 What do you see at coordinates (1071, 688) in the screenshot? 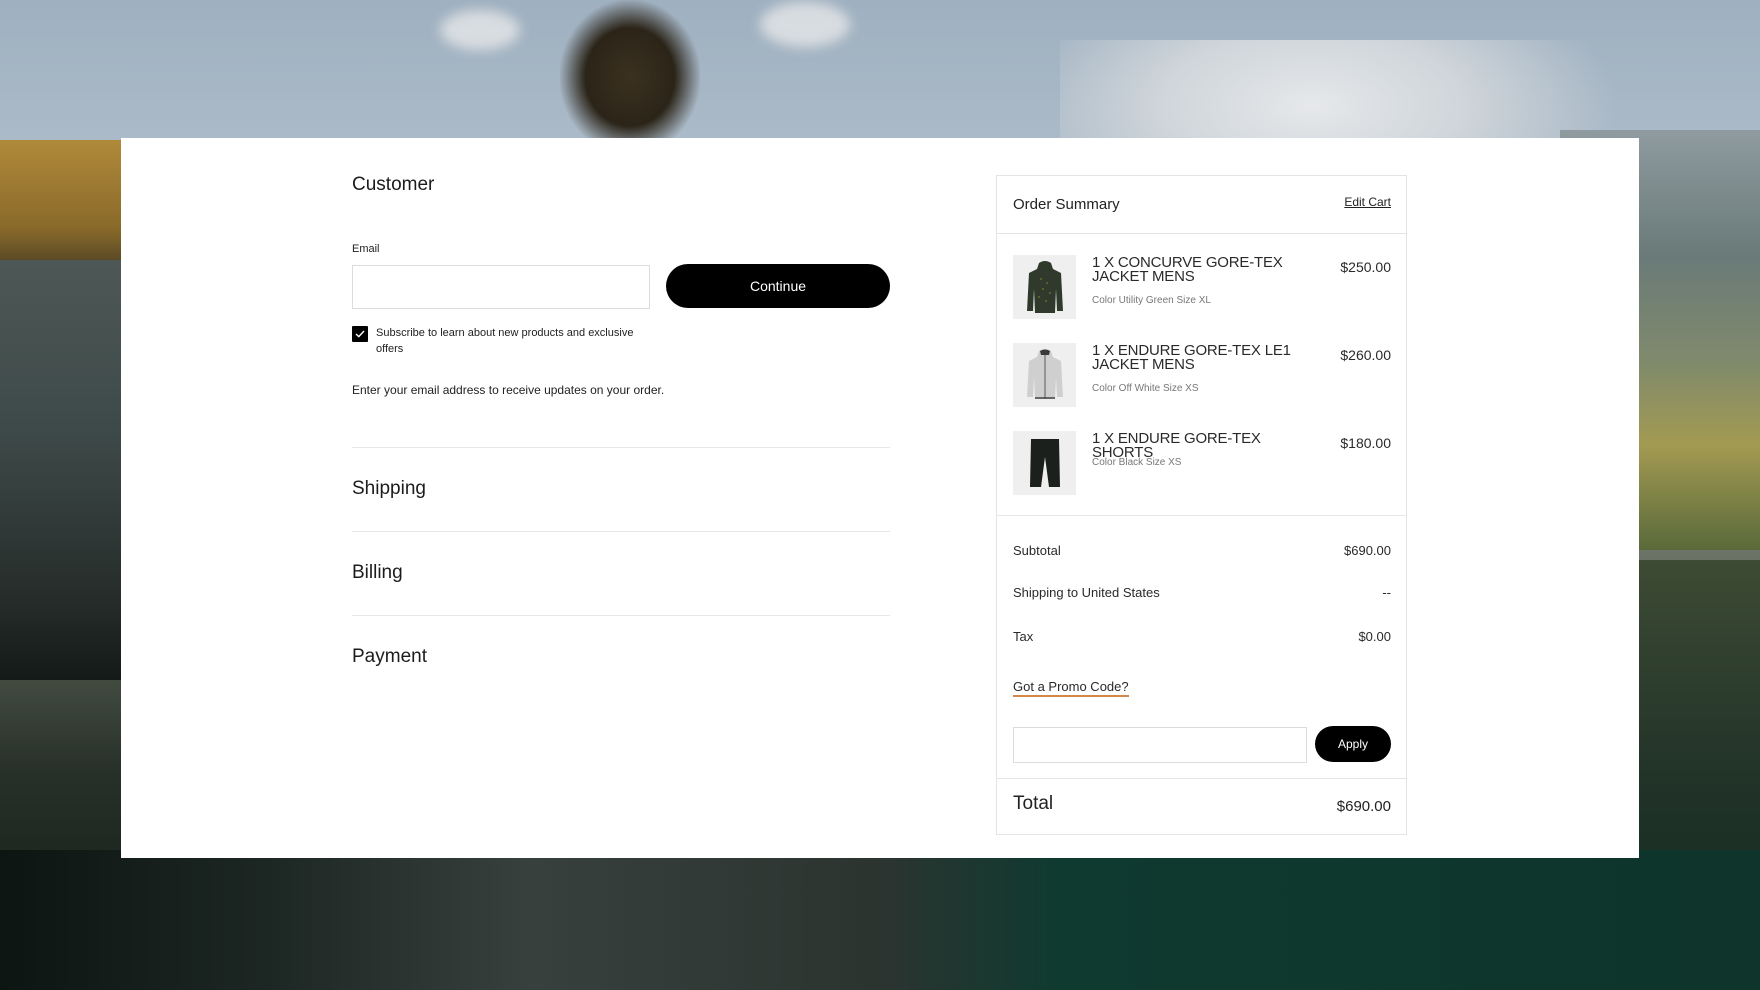
I see `promo-code-link: Got a Promo Code?` at bounding box center [1071, 688].